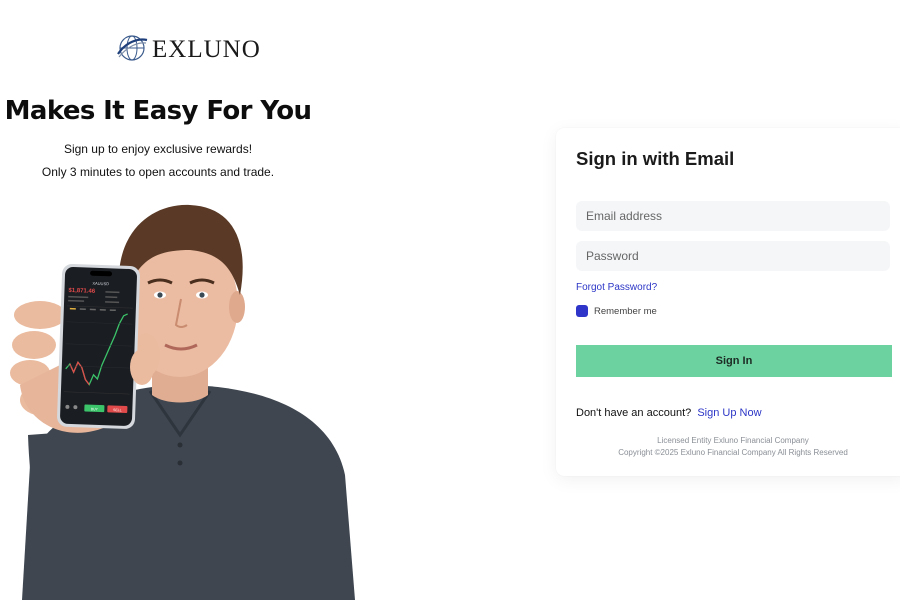  What do you see at coordinates (655, 158) in the screenshot?
I see `signin-title: Sign in with Email` at bounding box center [655, 158].